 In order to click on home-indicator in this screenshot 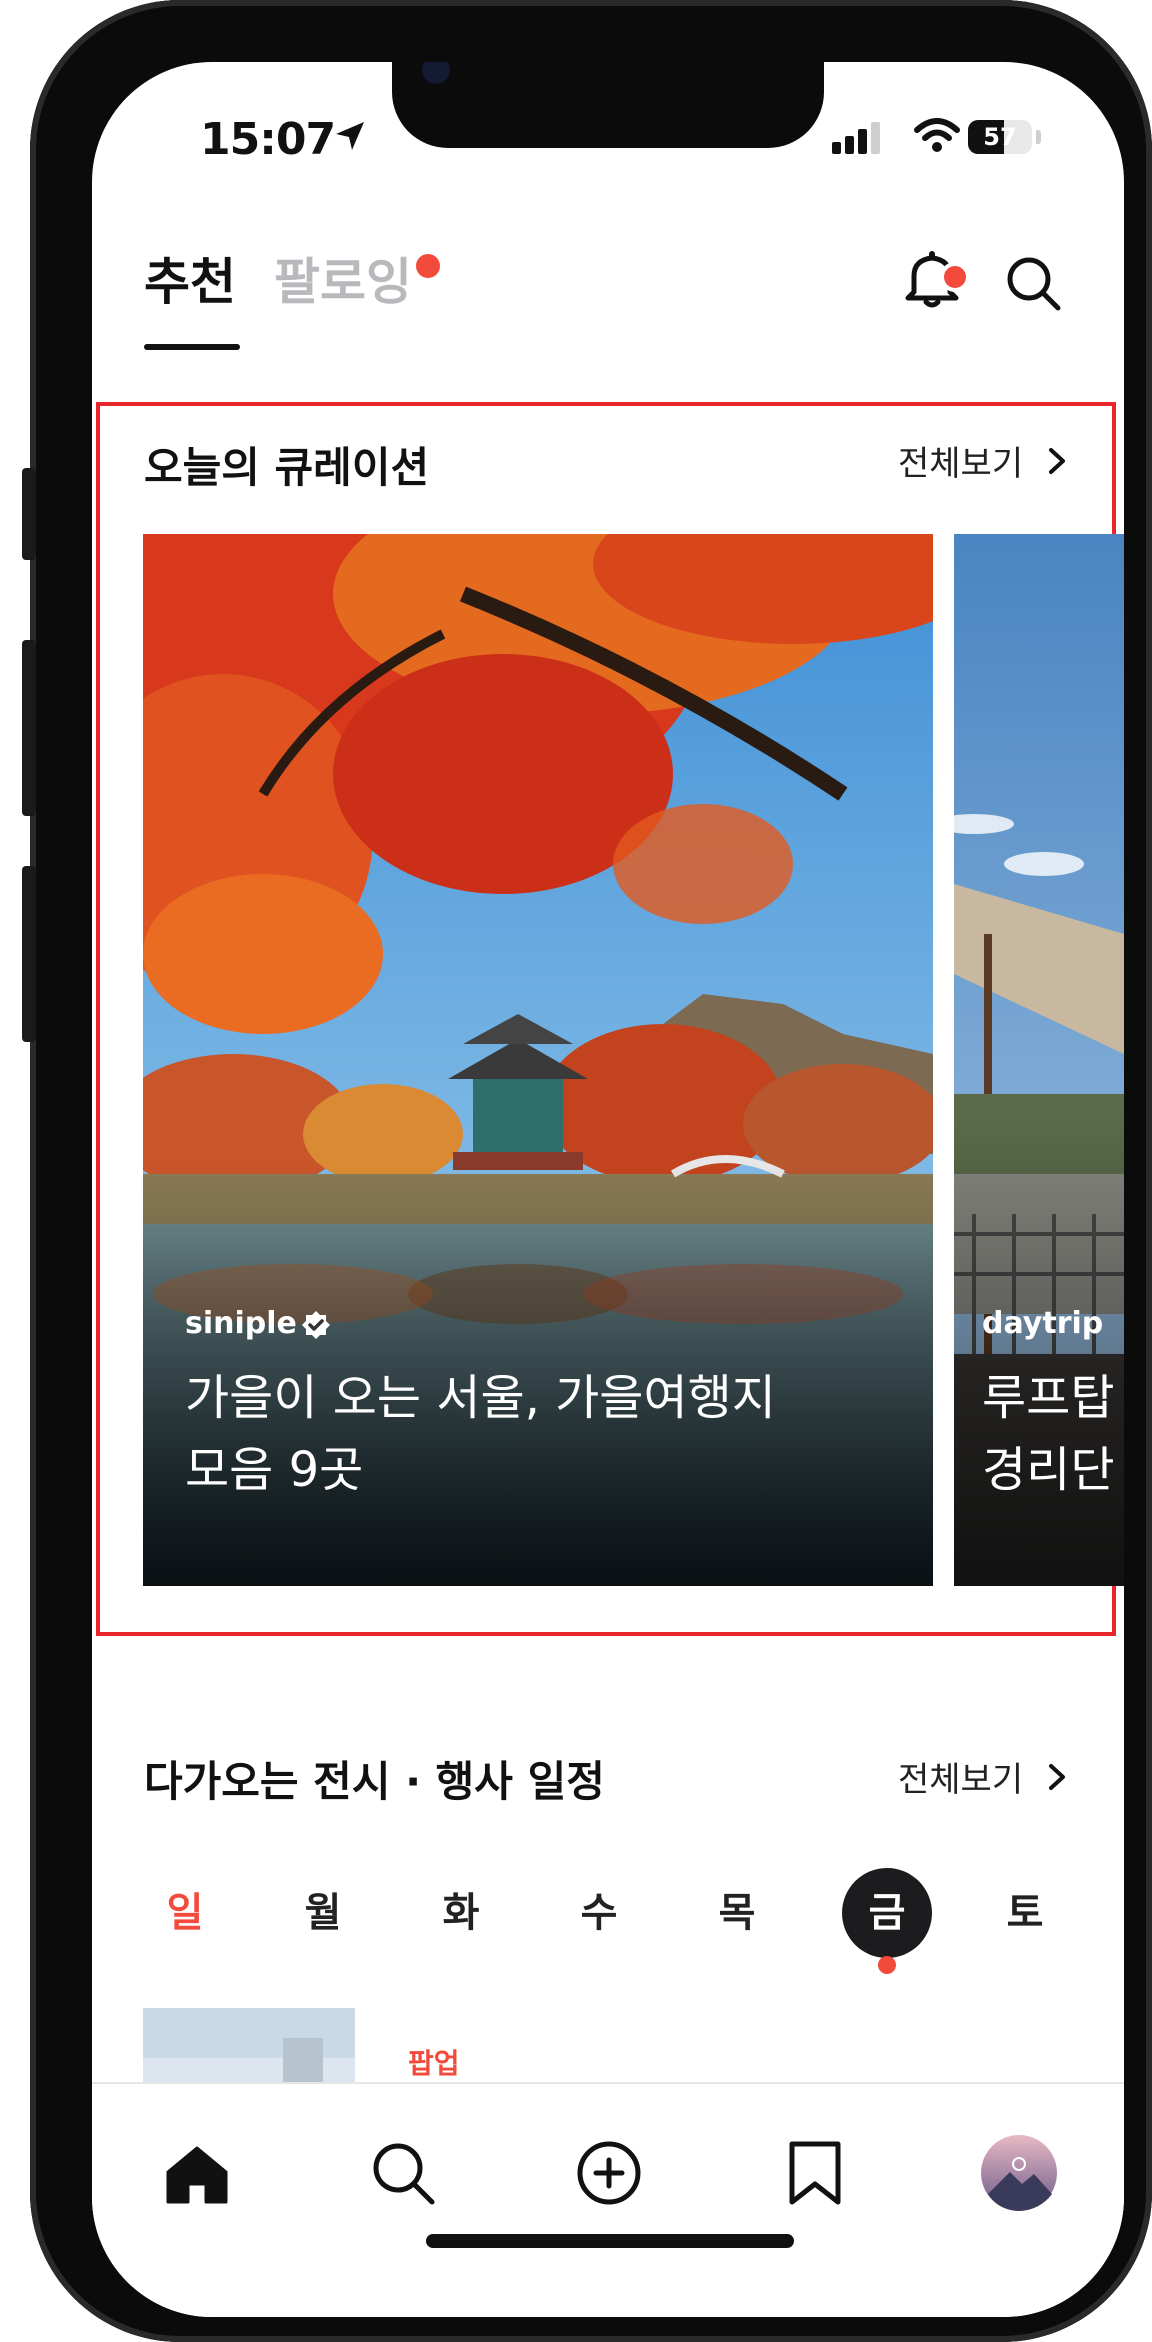, I will do `click(610, 2241)`.